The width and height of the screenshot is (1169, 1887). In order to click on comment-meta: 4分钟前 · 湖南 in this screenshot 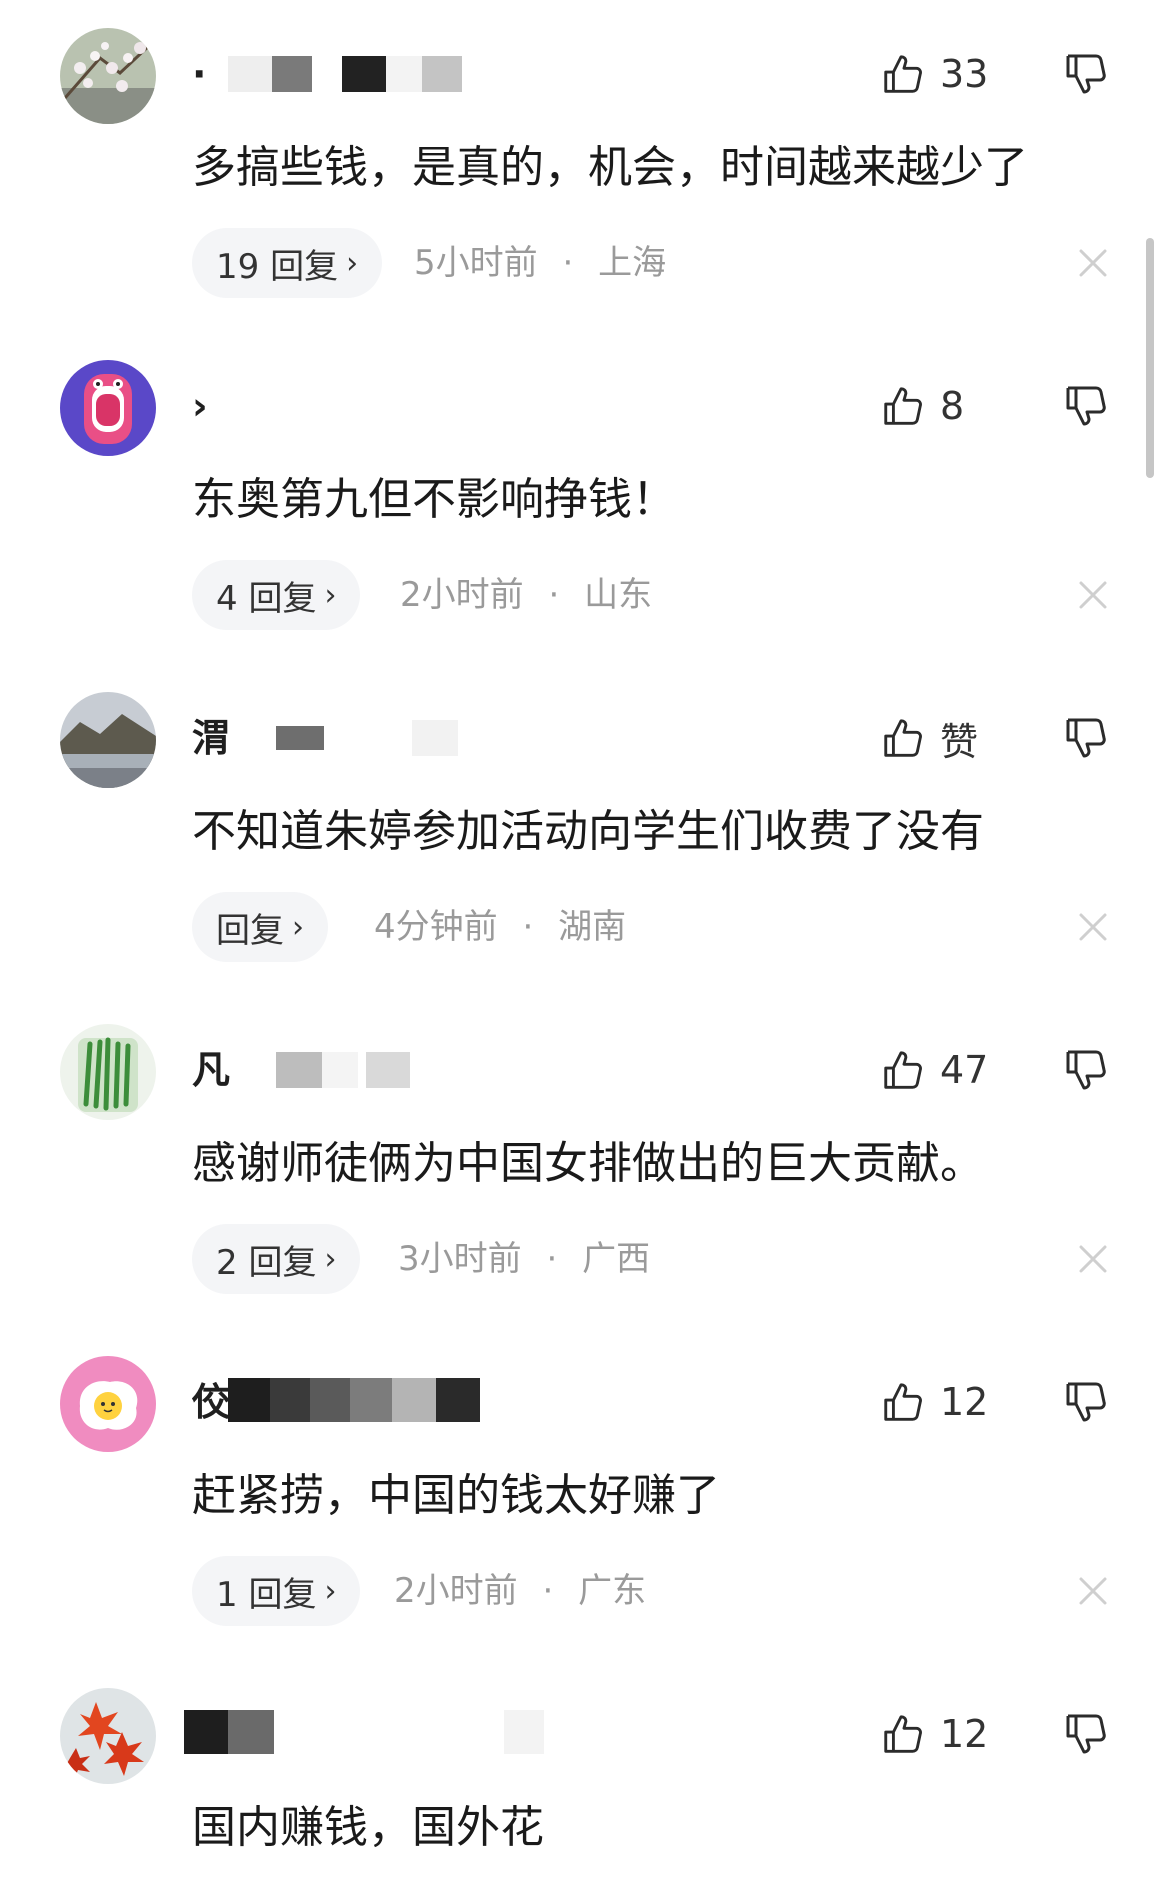, I will do `click(500, 927)`.